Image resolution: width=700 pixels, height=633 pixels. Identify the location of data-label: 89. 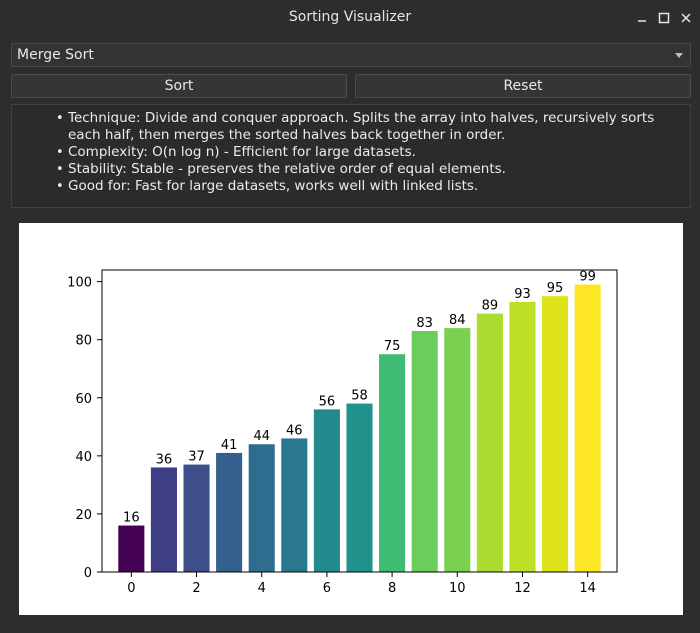
(490, 306).